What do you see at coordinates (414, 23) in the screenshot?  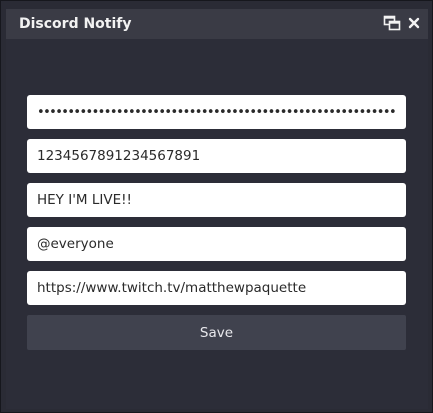 I see `close-icon` at bounding box center [414, 23].